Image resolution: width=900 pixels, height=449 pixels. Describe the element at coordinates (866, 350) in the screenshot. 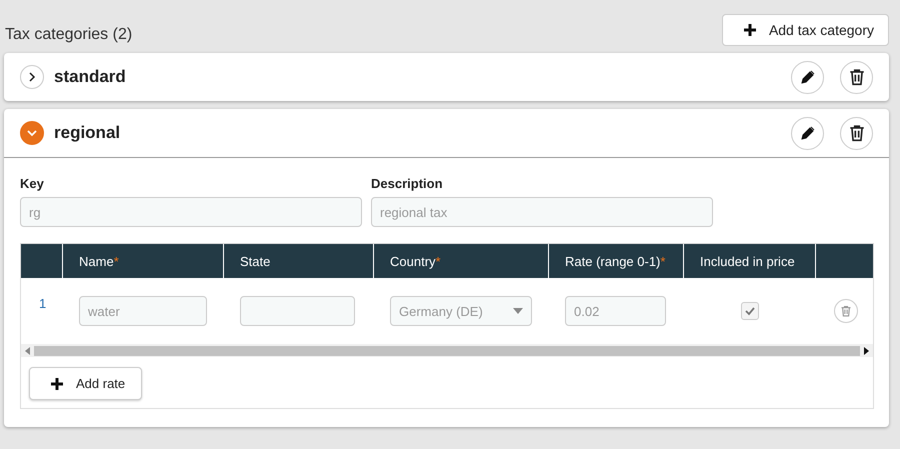

I see `scroll-right-icon` at that location.